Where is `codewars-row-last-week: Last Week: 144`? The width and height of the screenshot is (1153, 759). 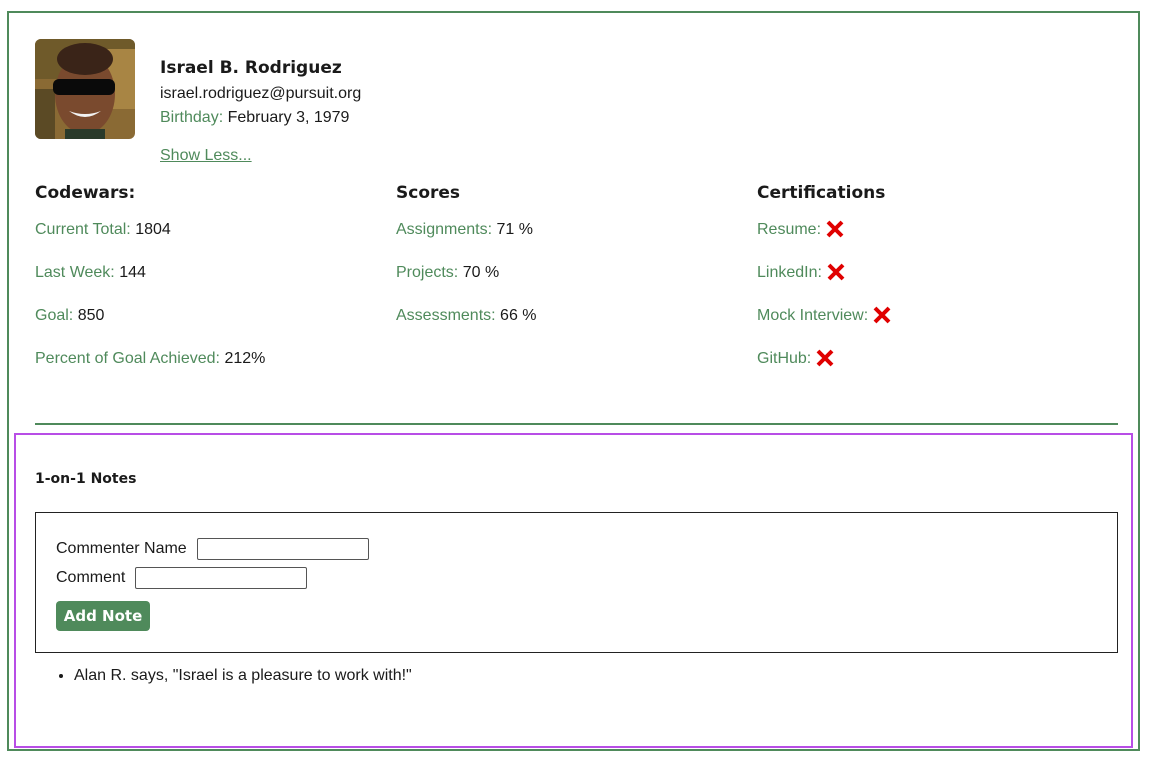 codewars-row-last-week: Last Week: 144 is located at coordinates (205, 284).